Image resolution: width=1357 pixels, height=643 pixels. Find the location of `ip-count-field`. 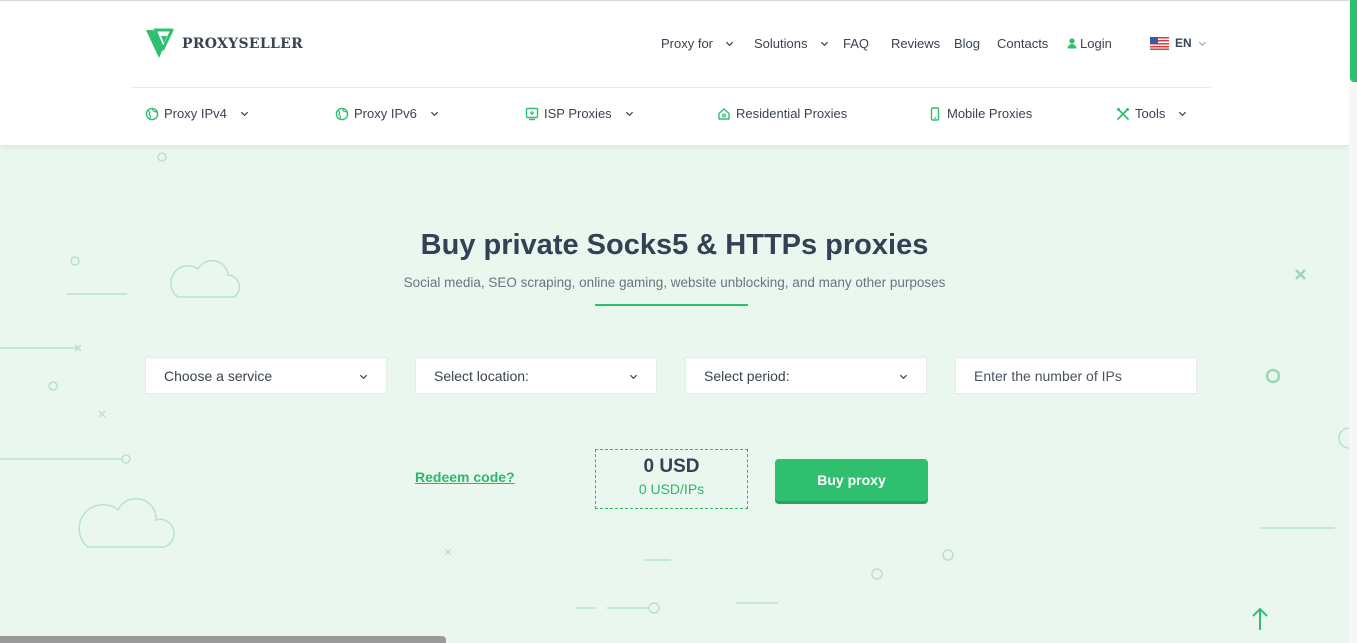

ip-count-field is located at coordinates (1076, 375).